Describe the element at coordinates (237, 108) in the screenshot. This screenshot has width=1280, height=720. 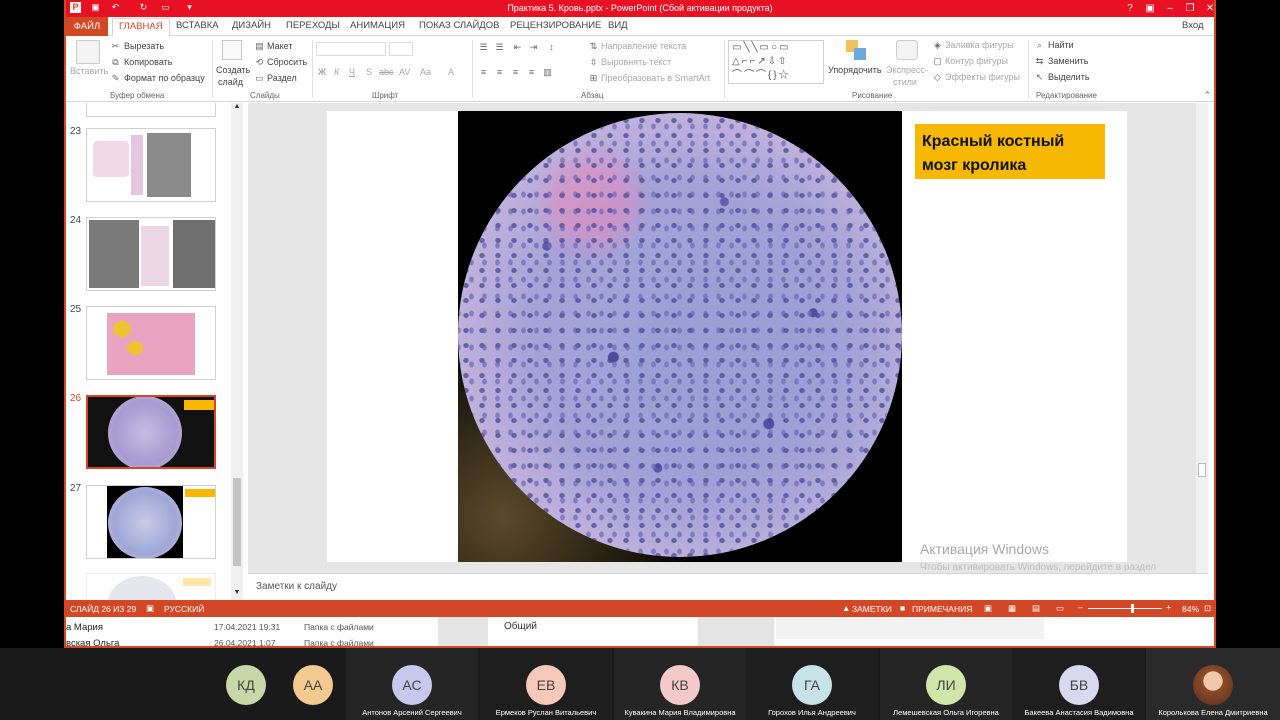
I see `scroll-up-icon: ▲` at that location.